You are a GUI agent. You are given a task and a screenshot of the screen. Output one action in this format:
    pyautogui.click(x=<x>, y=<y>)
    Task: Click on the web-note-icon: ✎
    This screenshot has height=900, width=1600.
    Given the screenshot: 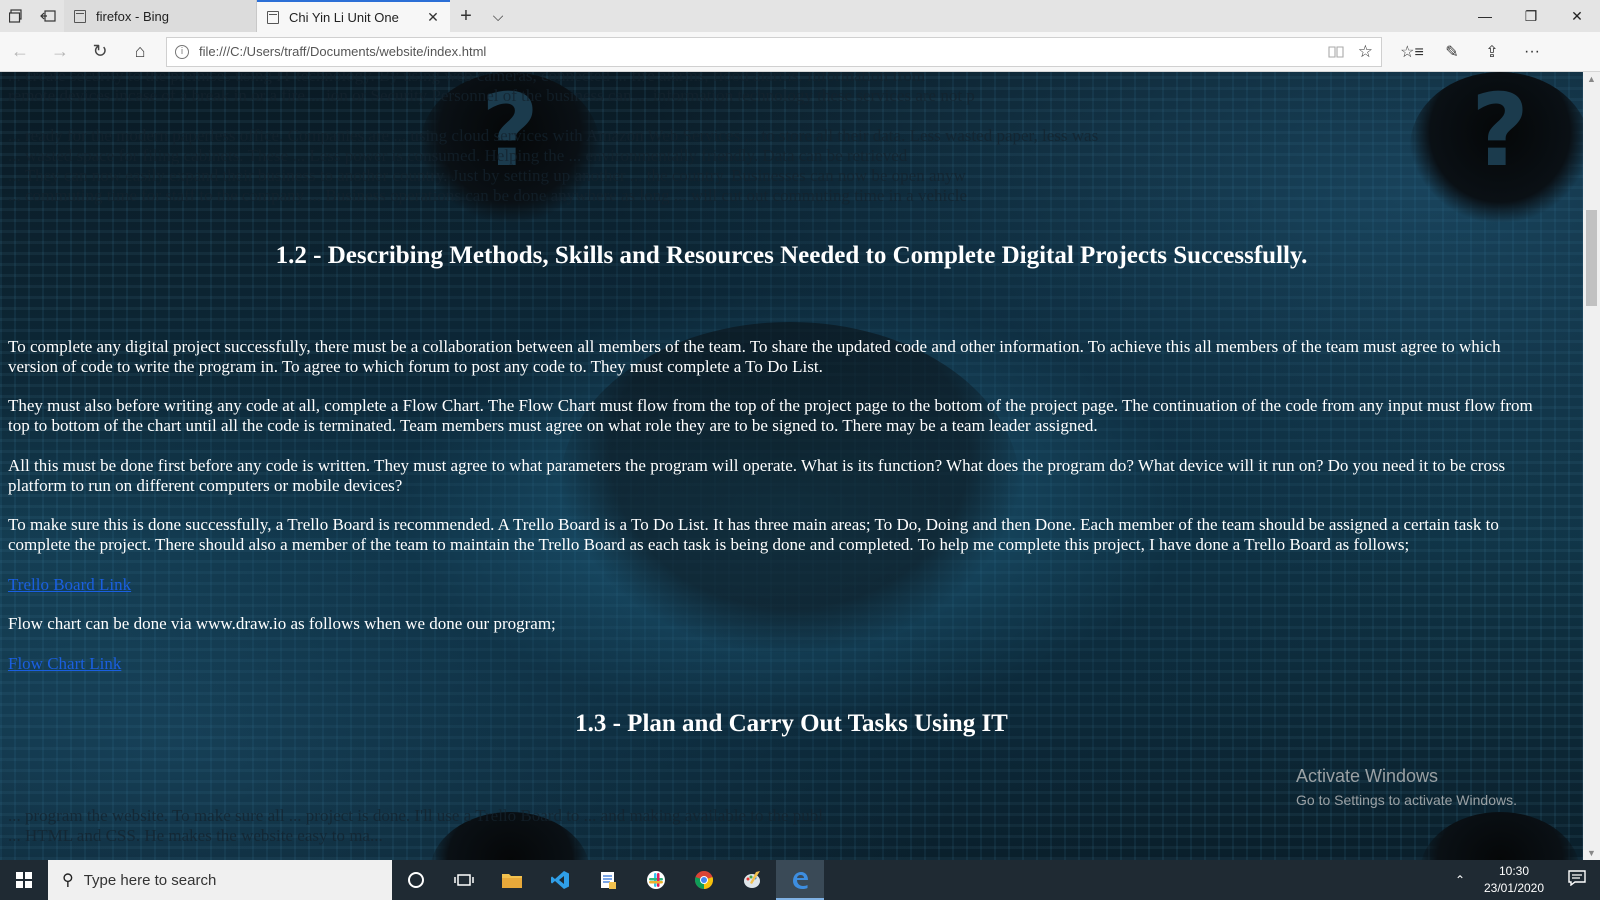 What is the action you would take?
    pyautogui.click(x=1452, y=52)
    